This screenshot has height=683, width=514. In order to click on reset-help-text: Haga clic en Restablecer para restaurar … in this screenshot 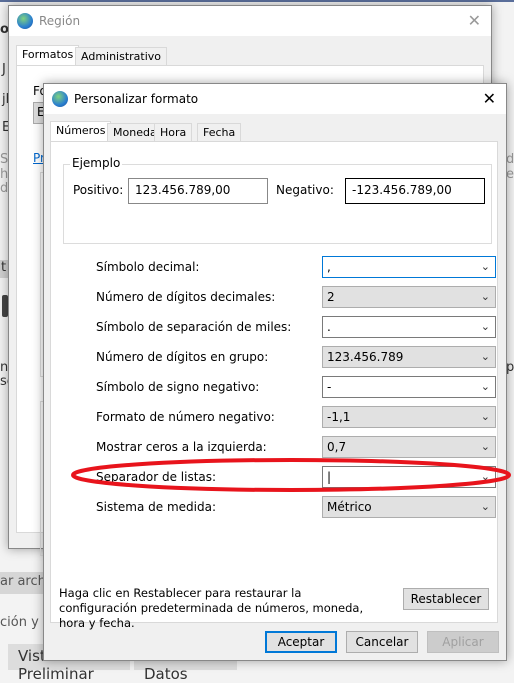, I will do `click(211, 608)`.